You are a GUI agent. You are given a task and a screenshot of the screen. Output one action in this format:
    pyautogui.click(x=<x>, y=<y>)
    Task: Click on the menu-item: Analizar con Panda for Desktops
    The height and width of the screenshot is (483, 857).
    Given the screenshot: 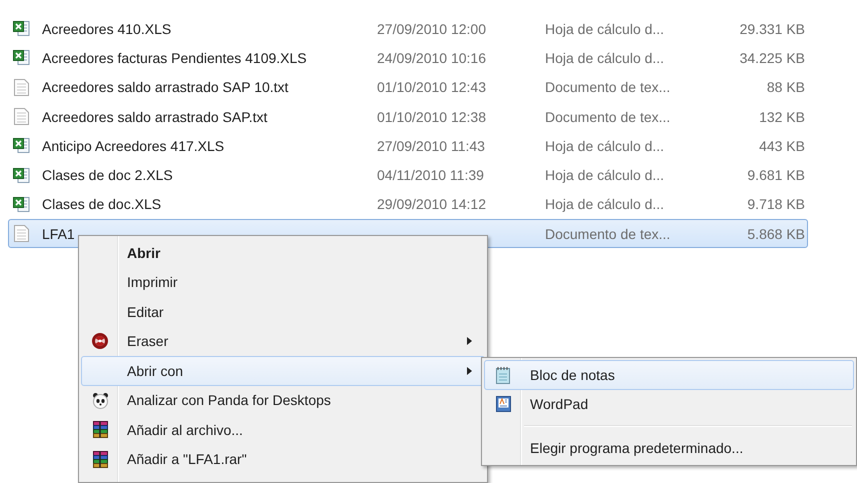 What is the action you would take?
    pyautogui.click(x=283, y=400)
    